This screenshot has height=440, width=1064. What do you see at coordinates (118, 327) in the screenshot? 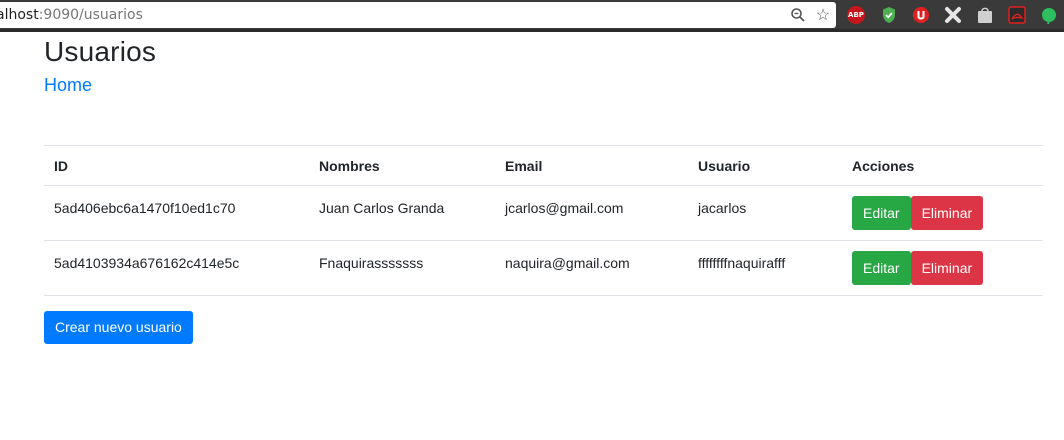
I see `create-user-button: Crear nuevo usuario` at bounding box center [118, 327].